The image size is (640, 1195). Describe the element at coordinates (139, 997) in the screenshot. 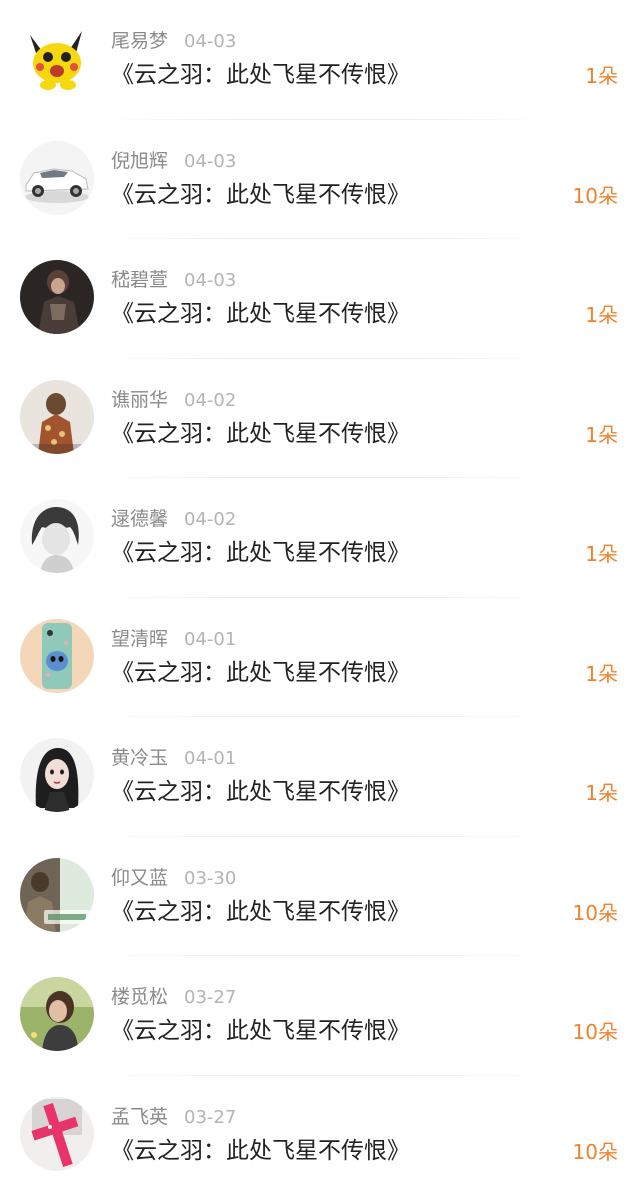

I see `user-name: 楼觅松` at that location.